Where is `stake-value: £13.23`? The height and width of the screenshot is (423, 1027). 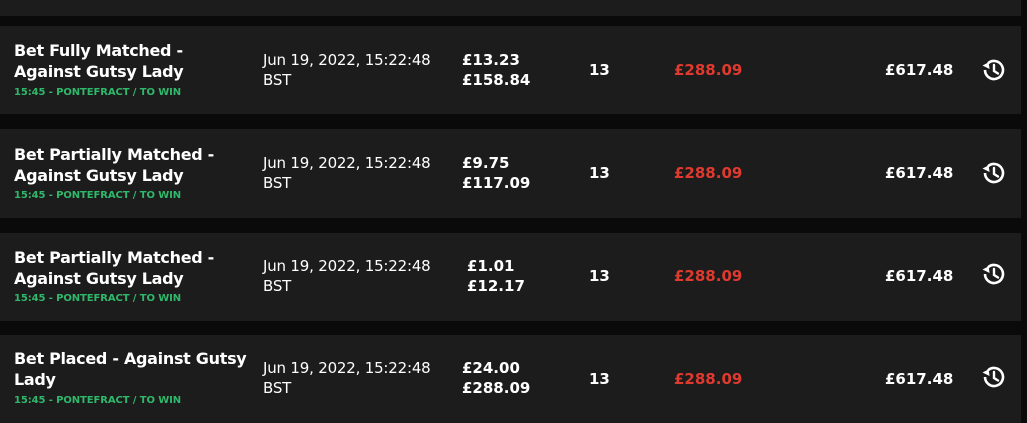 stake-value: £13.23 is located at coordinates (491, 60).